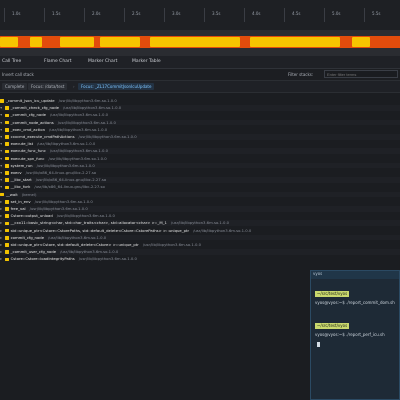 Image resolution: width=400 pixels, height=400 pixels. What do you see at coordinates (102, 61) in the screenshot?
I see `tab-marker-chart: Marker Chart` at bounding box center [102, 61].